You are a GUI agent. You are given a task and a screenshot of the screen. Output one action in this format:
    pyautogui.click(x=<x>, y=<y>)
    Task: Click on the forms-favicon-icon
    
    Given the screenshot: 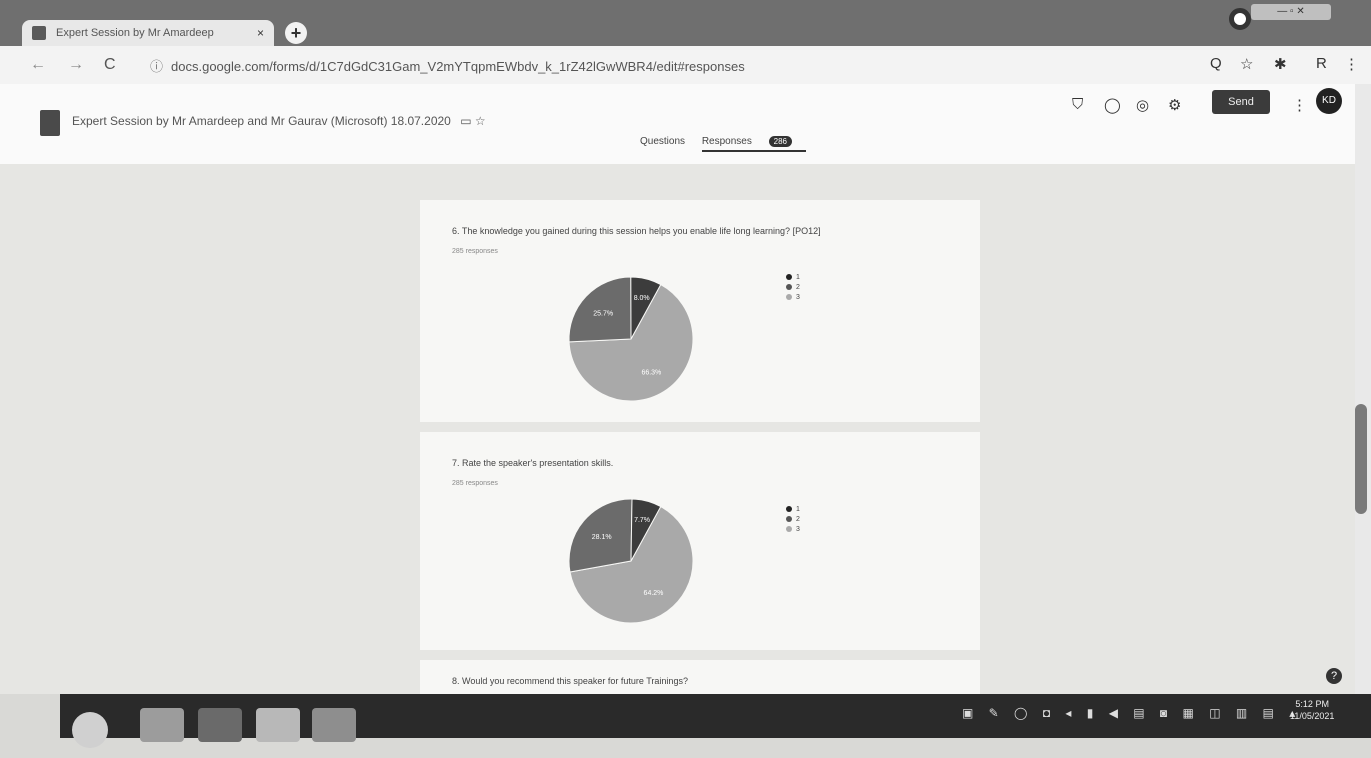 What is the action you would take?
    pyautogui.click(x=39, y=33)
    